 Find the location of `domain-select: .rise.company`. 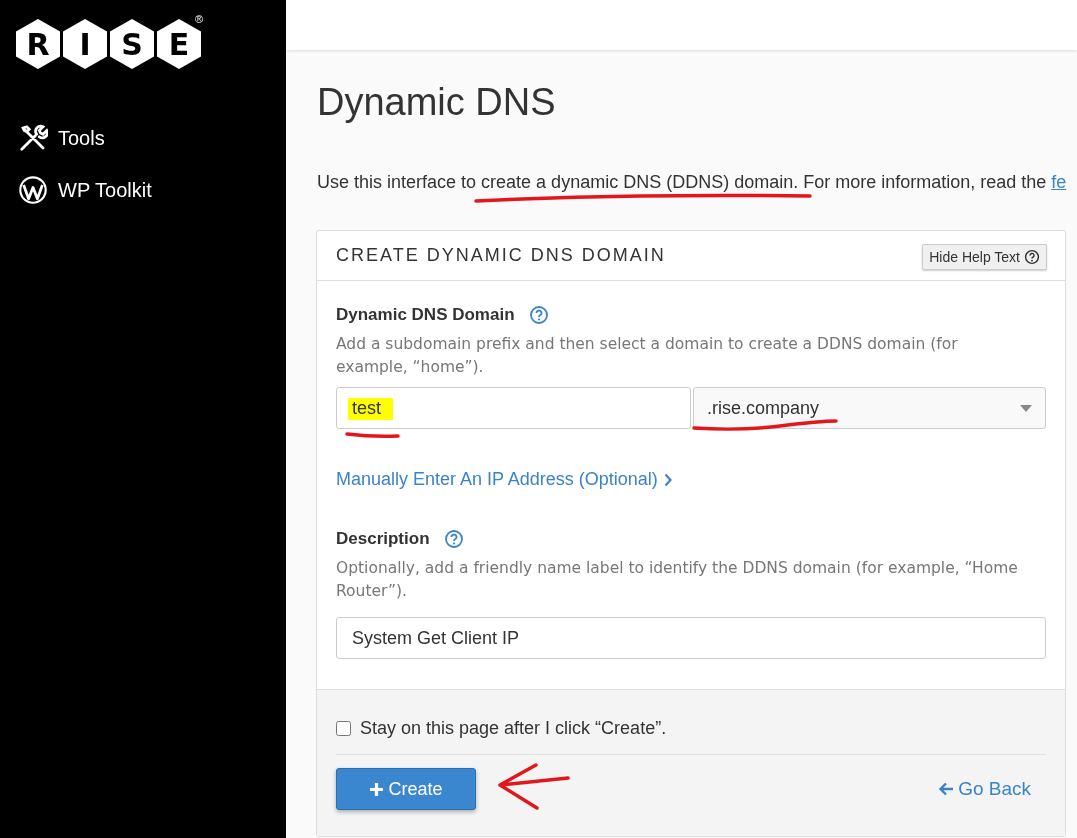

domain-select: .rise.company is located at coordinates (869, 408).